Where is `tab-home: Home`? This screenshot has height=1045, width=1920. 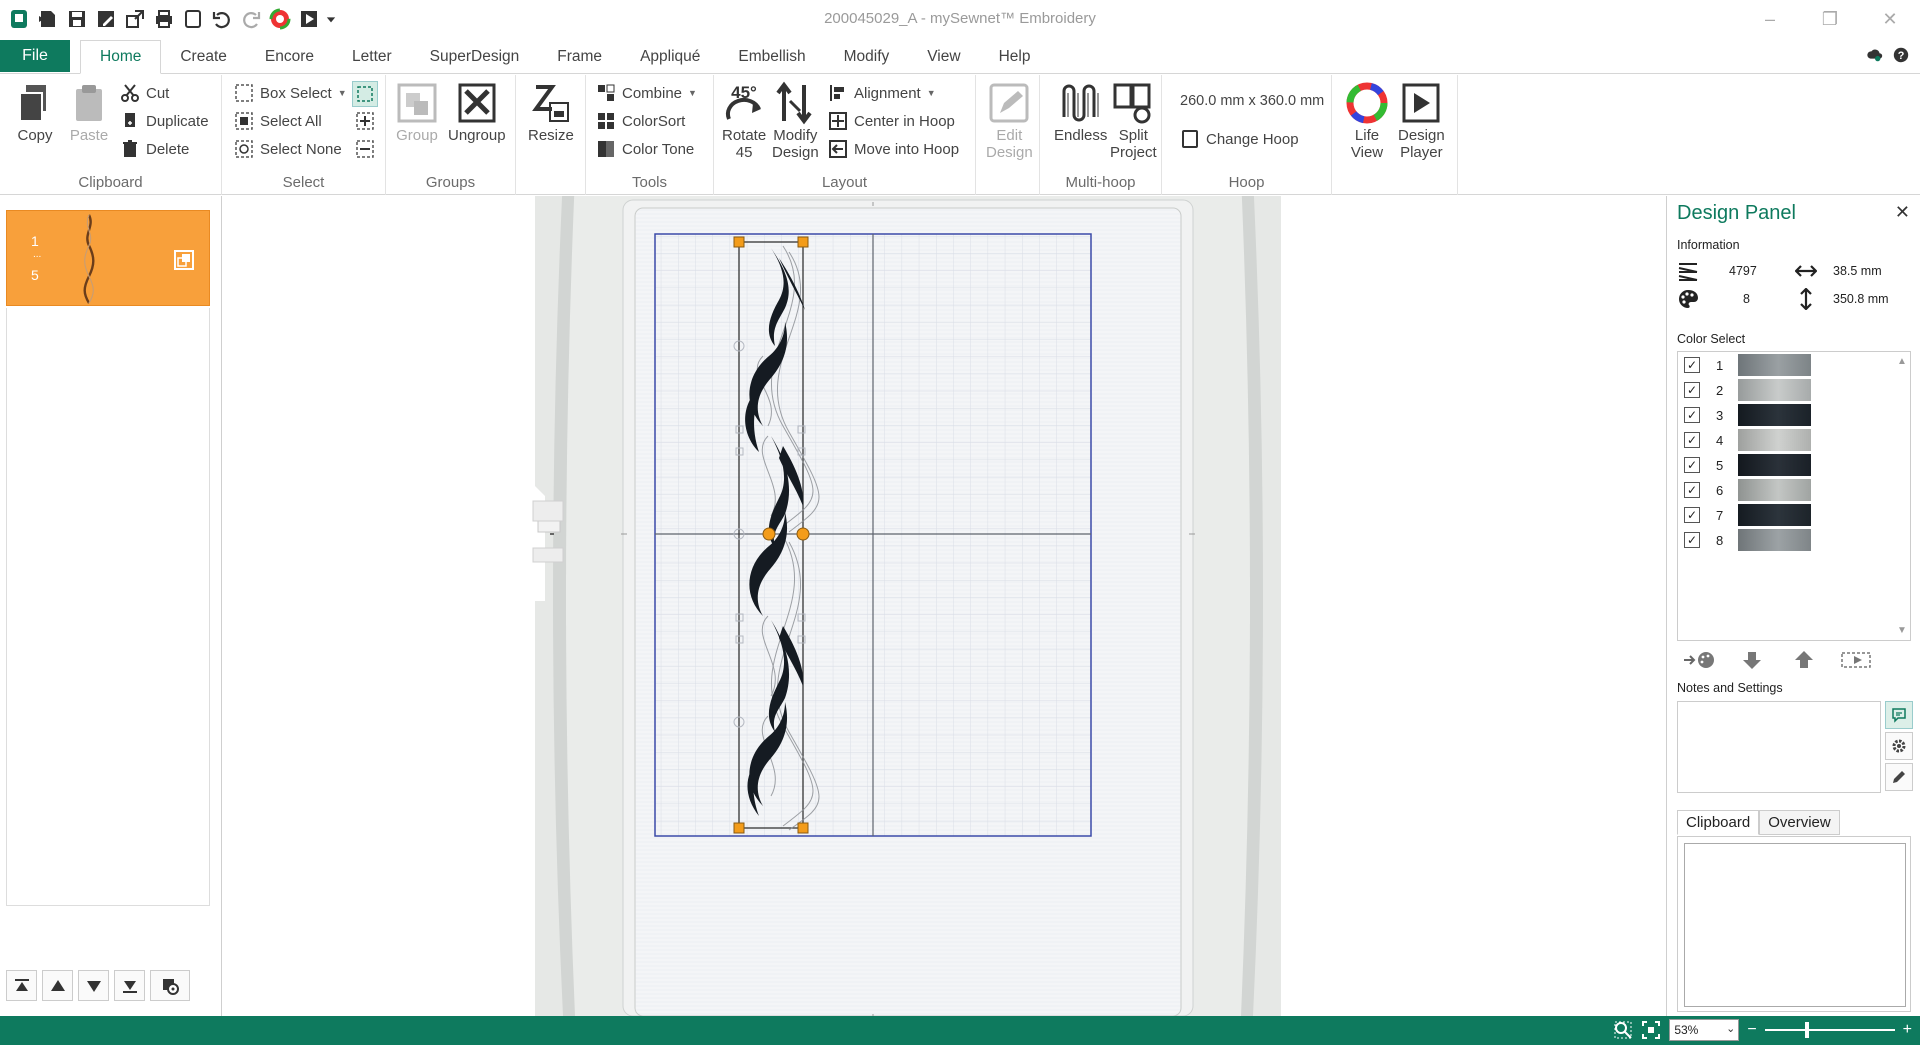
tab-home: Home is located at coordinates (121, 57).